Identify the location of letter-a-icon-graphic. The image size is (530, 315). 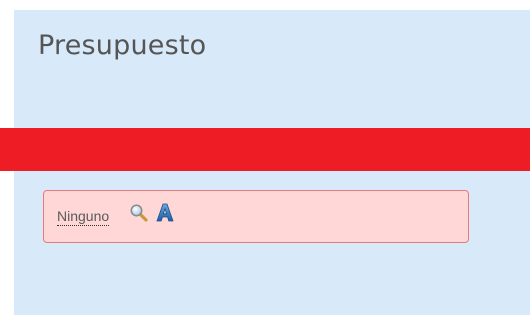
(165, 212).